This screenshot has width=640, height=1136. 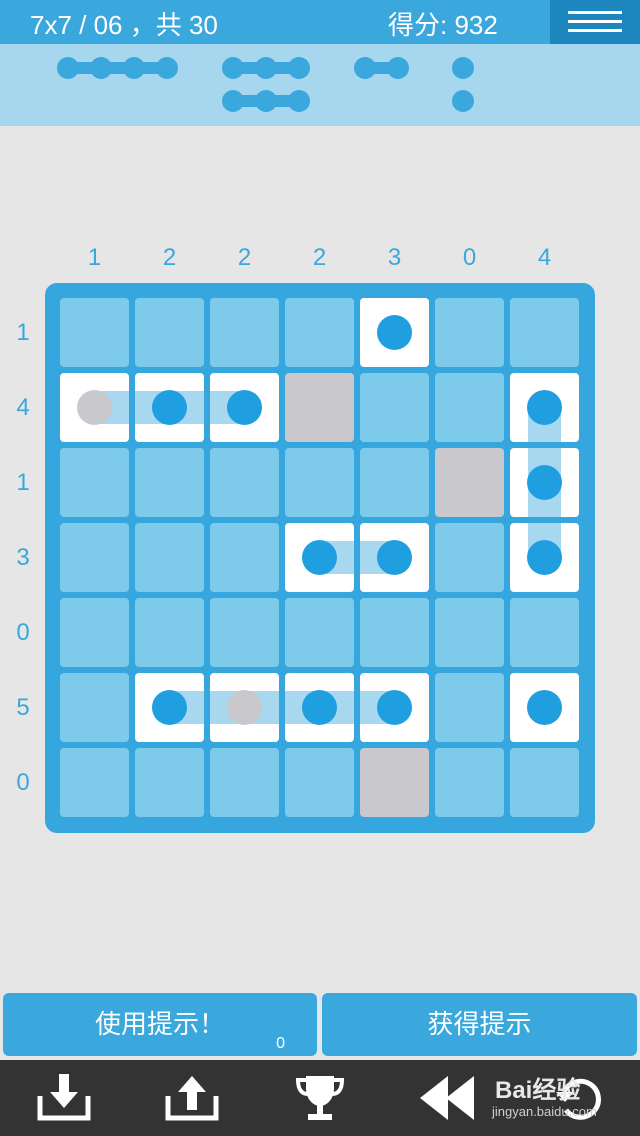 I want to click on column-clue: 4, so click(x=544, y=257).